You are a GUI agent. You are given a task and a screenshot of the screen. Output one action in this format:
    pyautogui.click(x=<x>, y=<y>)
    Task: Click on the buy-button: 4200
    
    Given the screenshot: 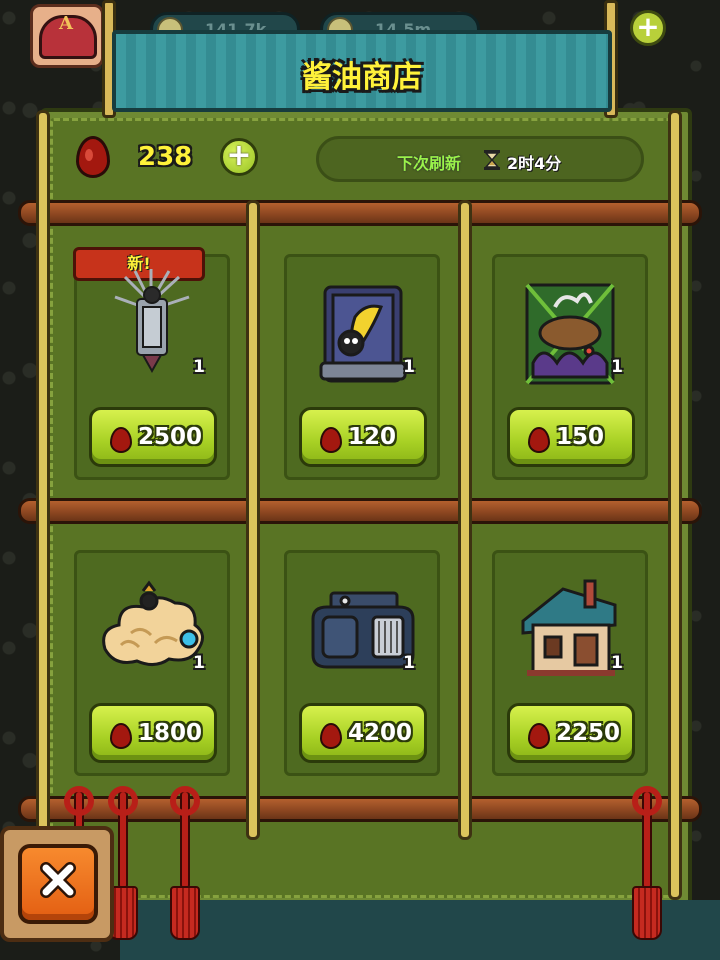 What is the action you would take?
    pyautogui.click(x=363, y=733)
    